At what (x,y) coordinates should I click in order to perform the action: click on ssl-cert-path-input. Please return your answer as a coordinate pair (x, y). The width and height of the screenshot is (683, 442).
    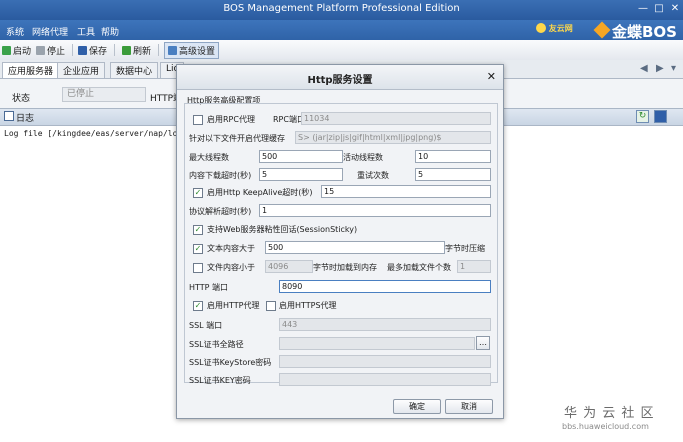
    Looking at the image, I should click on (377, 343).